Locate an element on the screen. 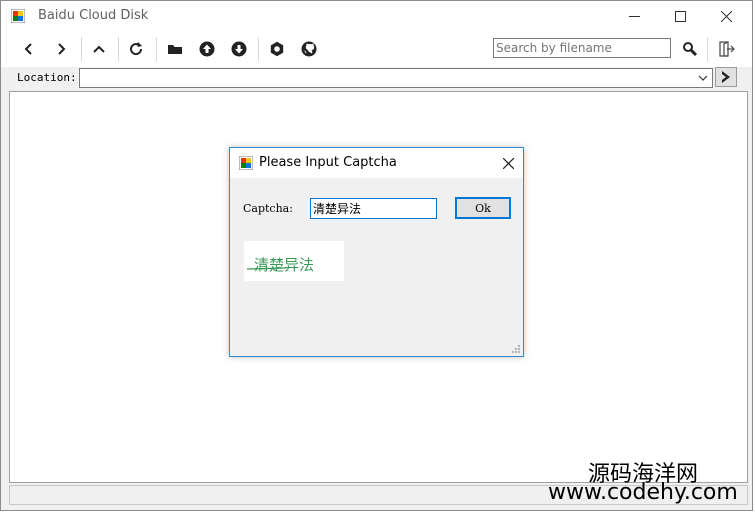 Image resolution: width=755 pixels, height=513 pixels. captcha-label: Captcha: is located at coordinates (268, 208).